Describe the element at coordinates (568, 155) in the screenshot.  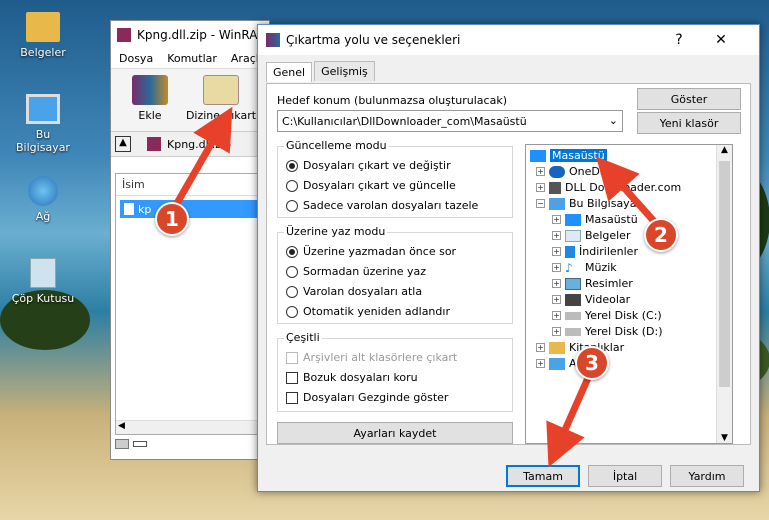
I see `tree-node-desktop: Masaüstü` at that location.